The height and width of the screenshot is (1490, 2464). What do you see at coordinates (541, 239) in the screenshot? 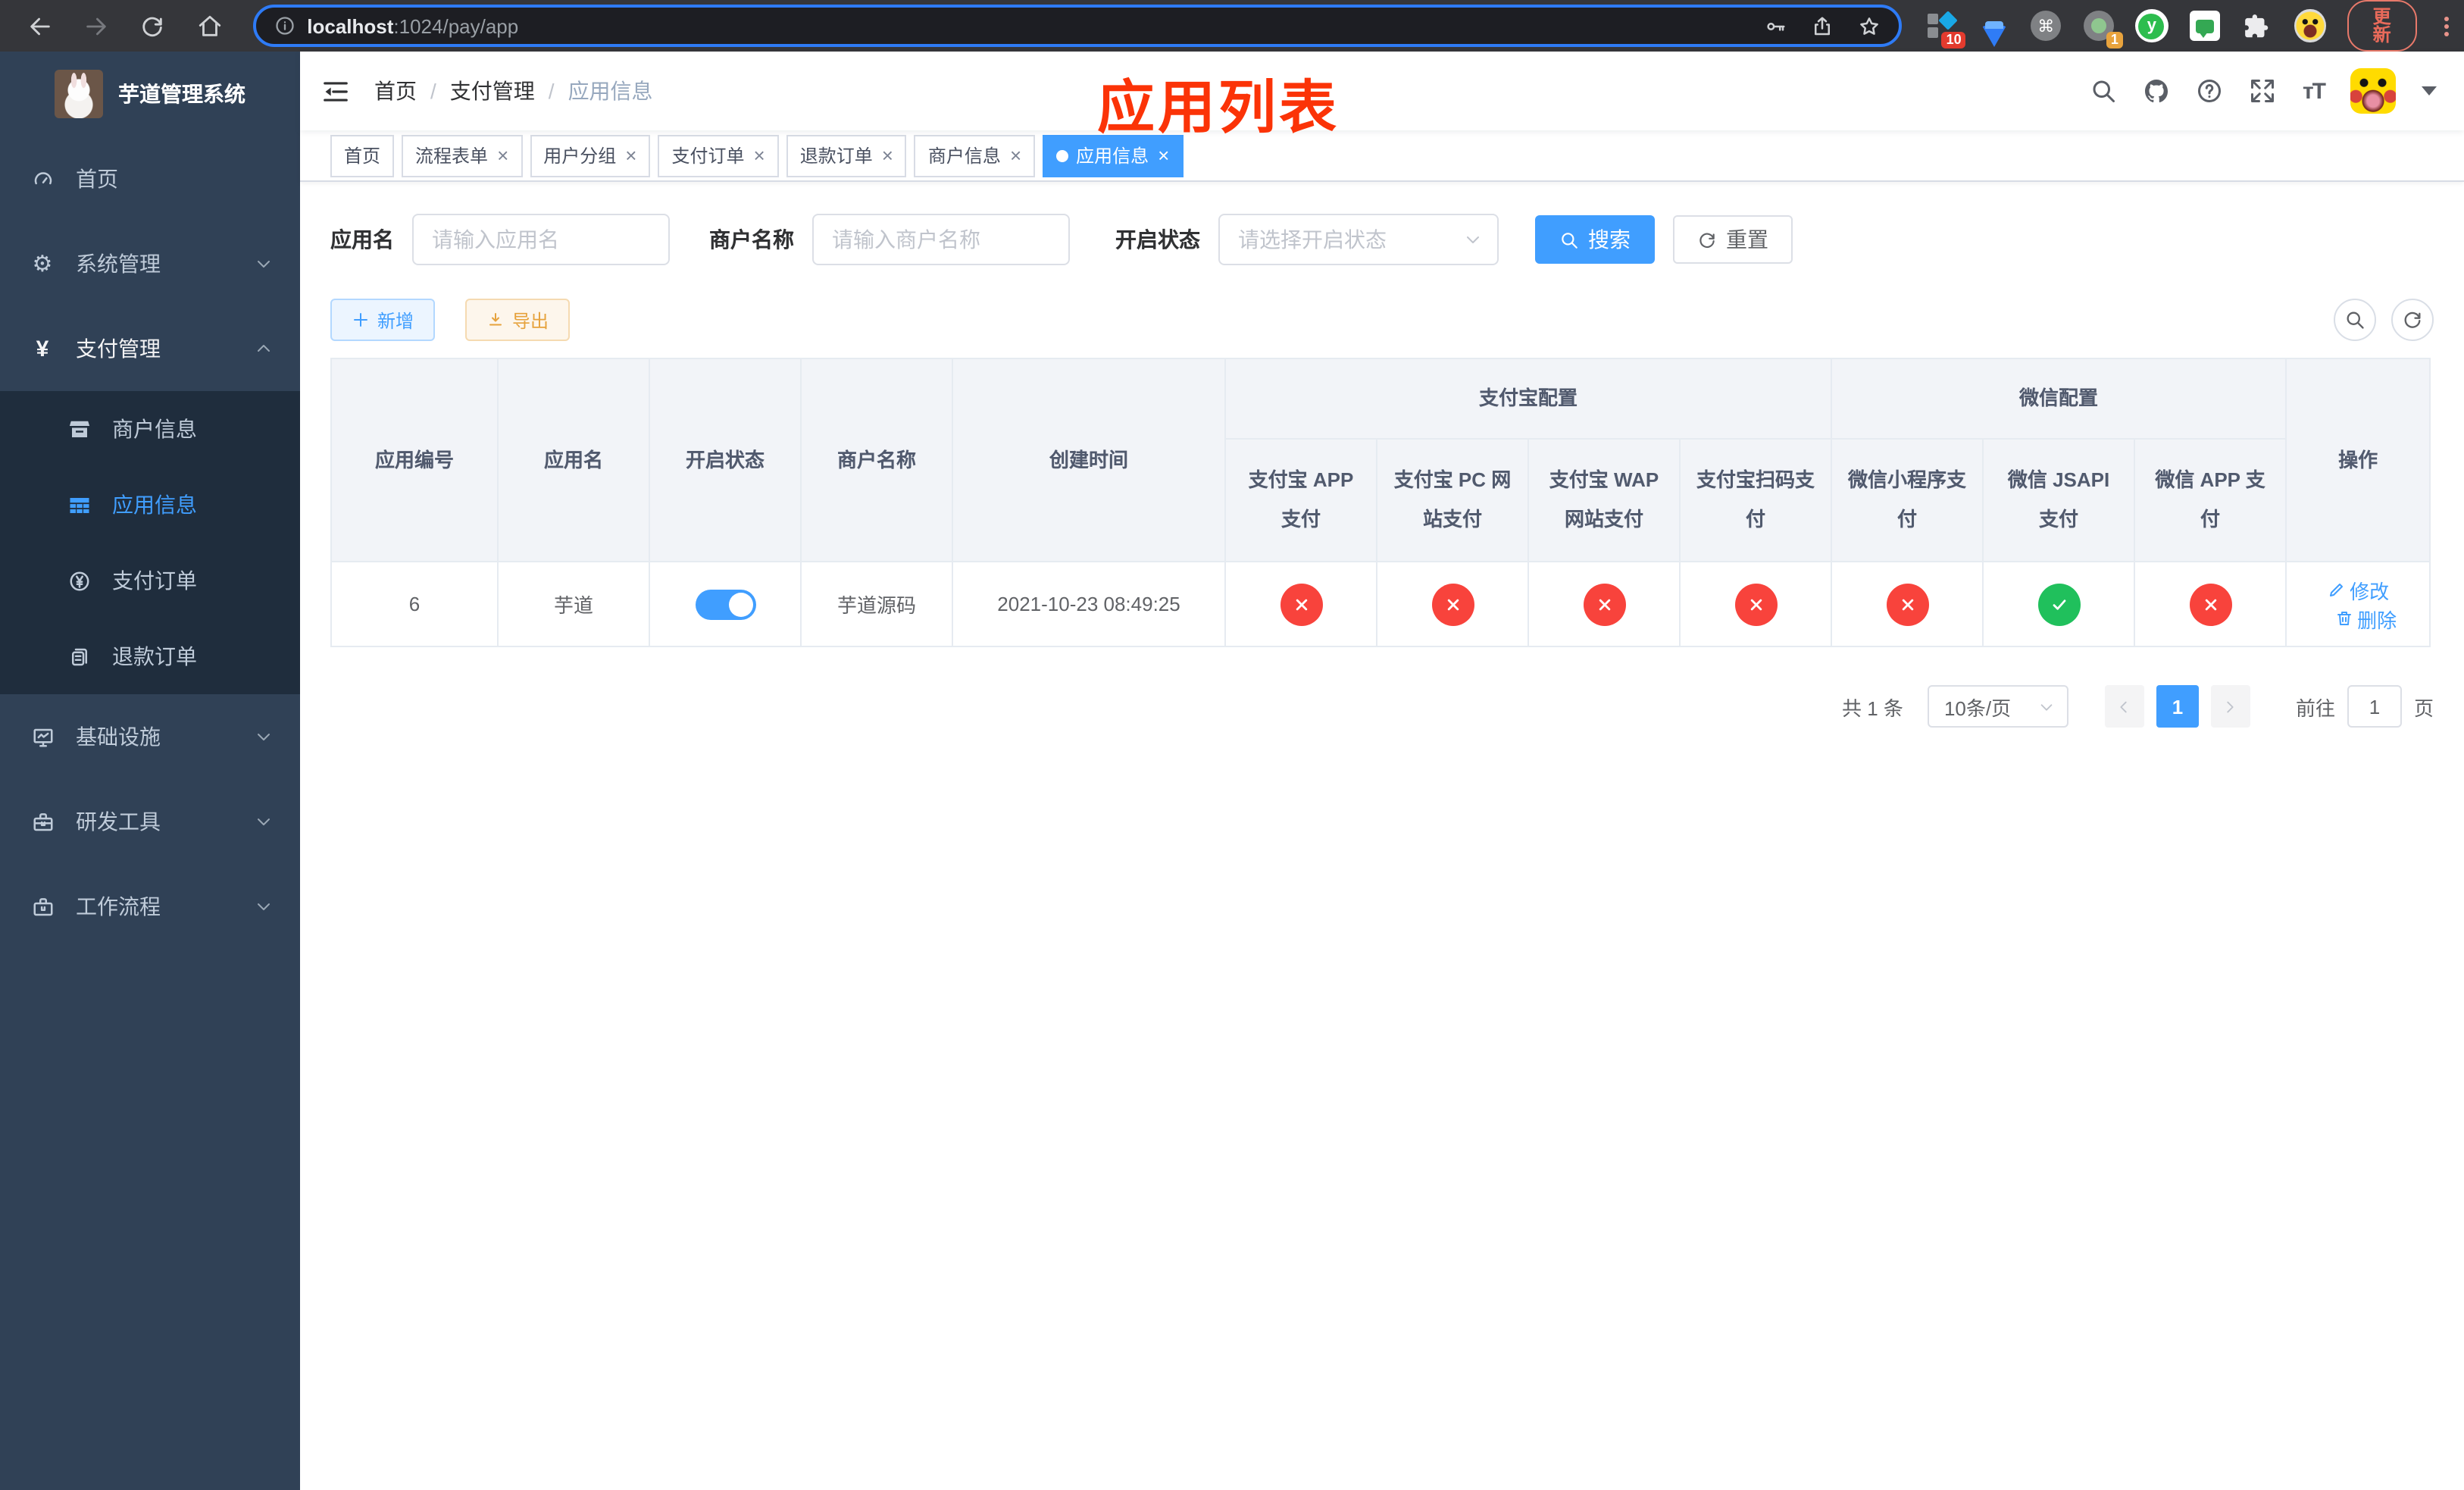
I see `app-name-input` at bounding box center [541, 239].